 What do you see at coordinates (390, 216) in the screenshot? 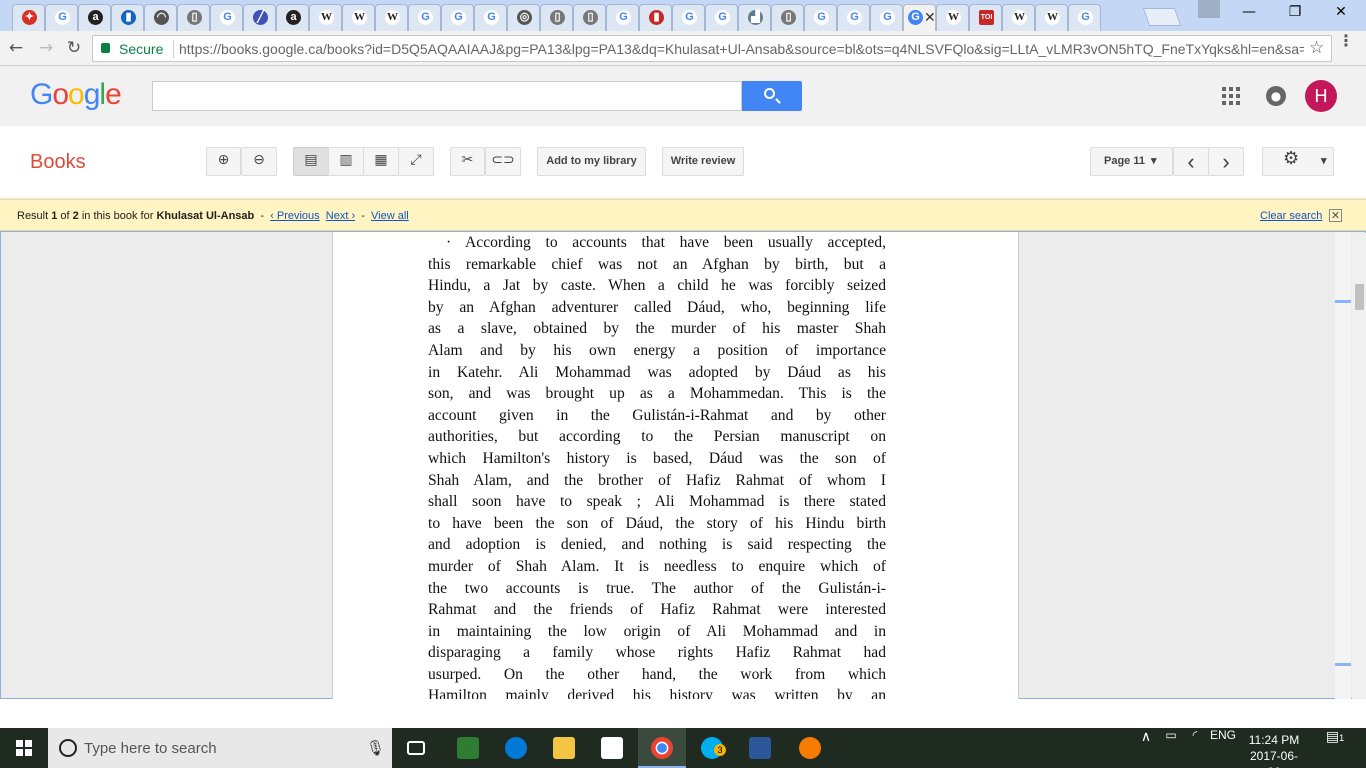
I see `view-all-link: View all` at bounding box center [390, 216].